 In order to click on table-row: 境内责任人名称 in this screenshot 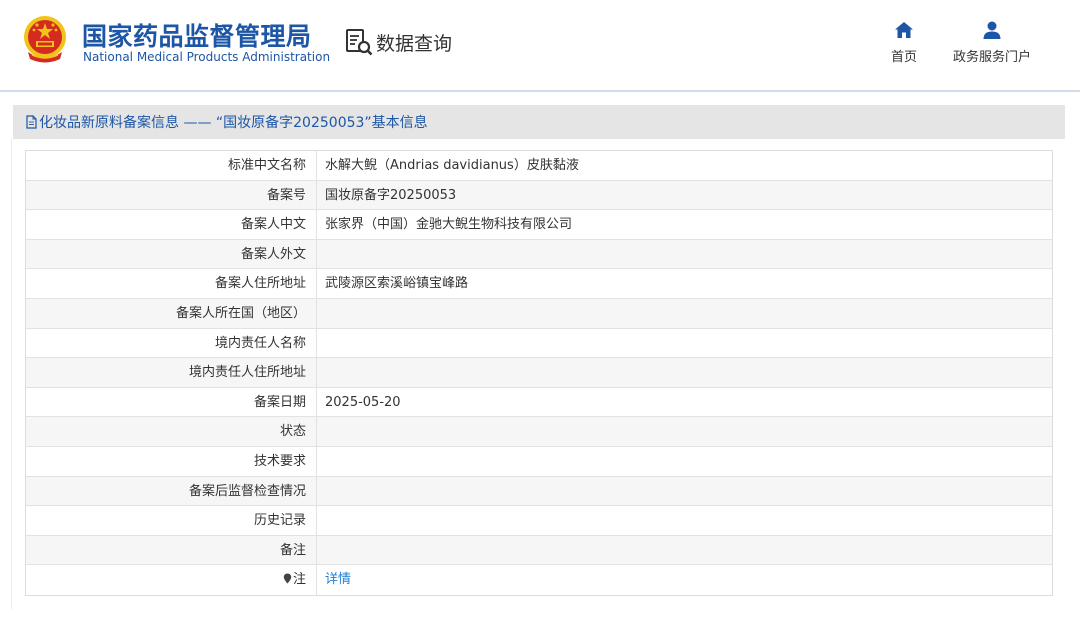, I will do `click(539, 343)`.